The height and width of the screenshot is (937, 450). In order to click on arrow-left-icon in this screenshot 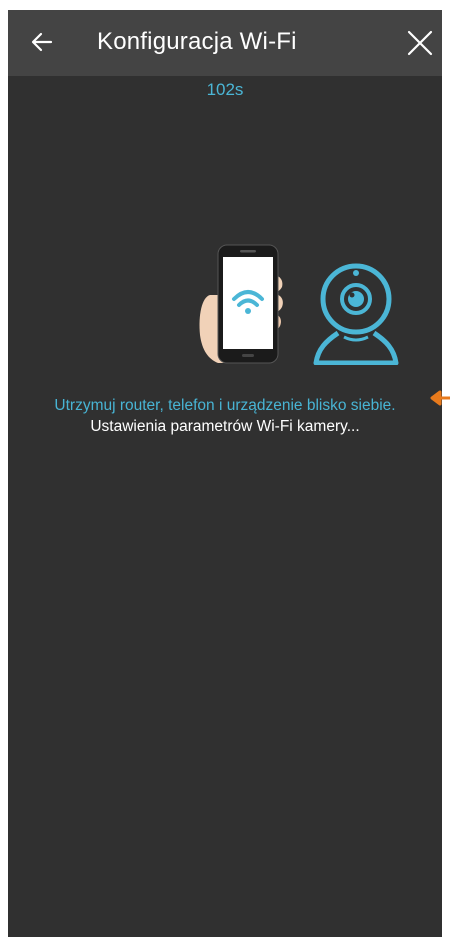, I will do `click(42, 42)`.